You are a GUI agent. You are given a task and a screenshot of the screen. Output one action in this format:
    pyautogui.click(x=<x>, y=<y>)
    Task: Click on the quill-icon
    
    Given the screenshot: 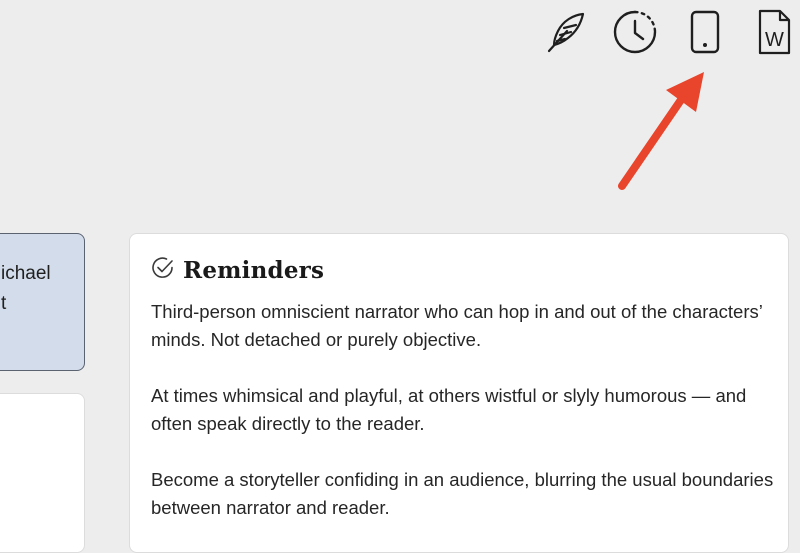 What is the action you would take?
    pyautogui.click(x=566, y=32)
    